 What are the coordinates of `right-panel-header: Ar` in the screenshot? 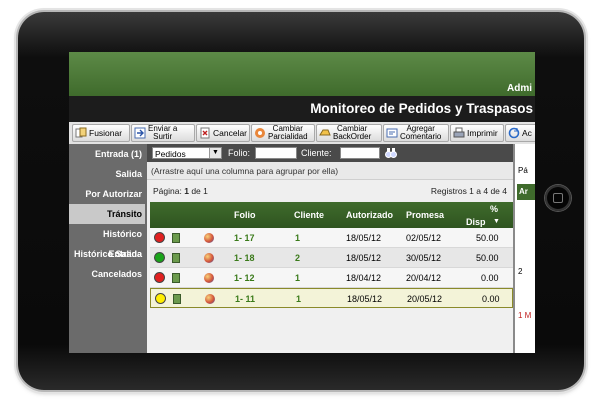 It's located at (526, 192).